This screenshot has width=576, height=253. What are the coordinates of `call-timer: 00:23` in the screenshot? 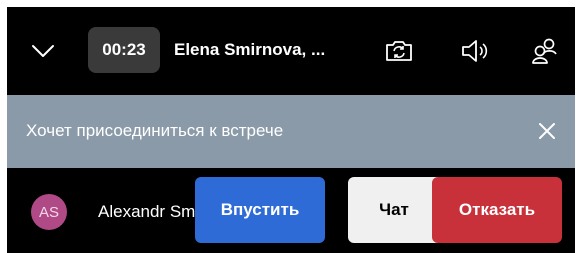 It's located at (124, 50).